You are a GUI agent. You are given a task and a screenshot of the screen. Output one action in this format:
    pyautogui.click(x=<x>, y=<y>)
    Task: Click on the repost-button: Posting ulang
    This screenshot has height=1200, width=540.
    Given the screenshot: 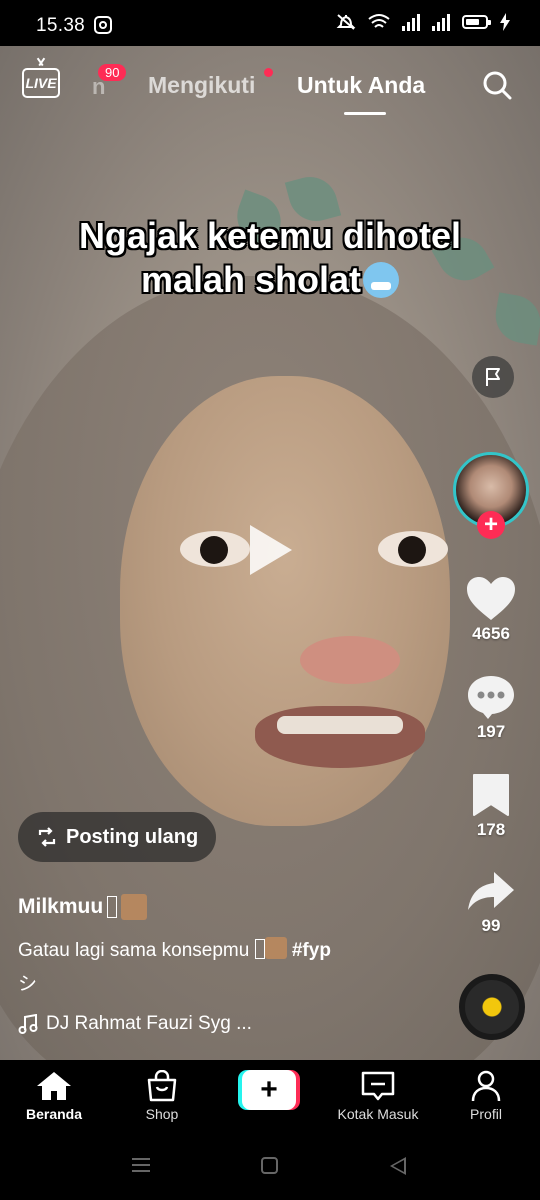 What is the action you would take?
    pyautogui.click(x=117, y=837)
    